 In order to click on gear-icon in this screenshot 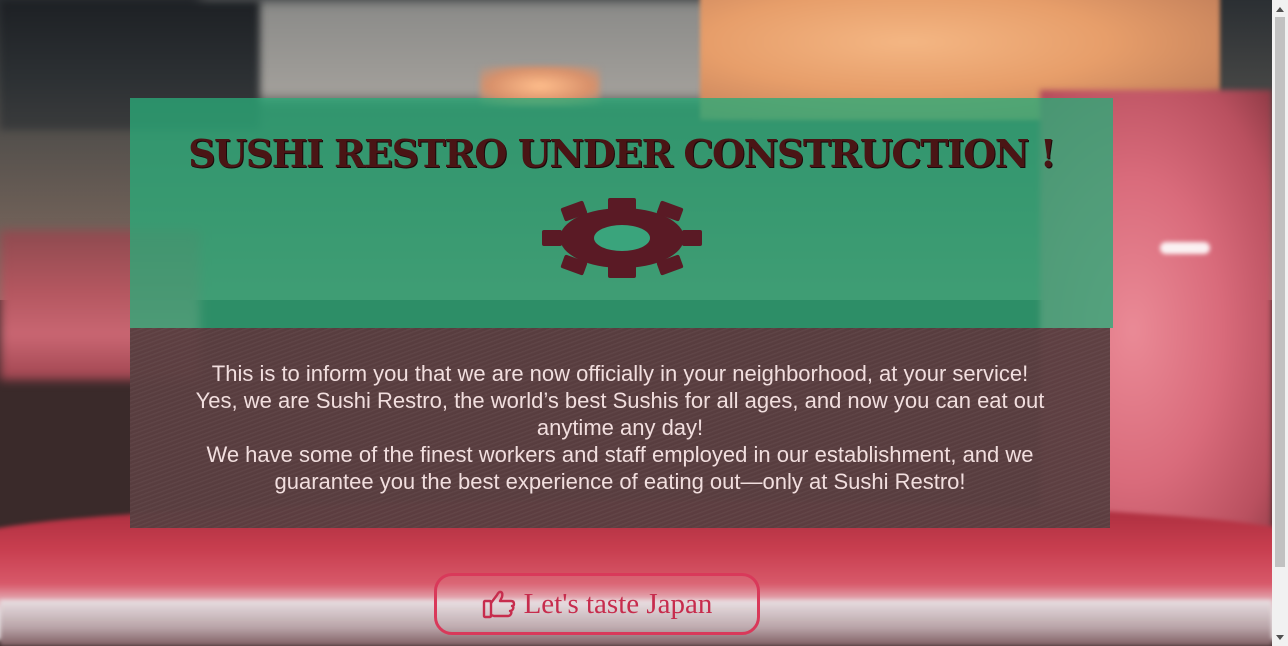, I will do `click(622, 238)`.